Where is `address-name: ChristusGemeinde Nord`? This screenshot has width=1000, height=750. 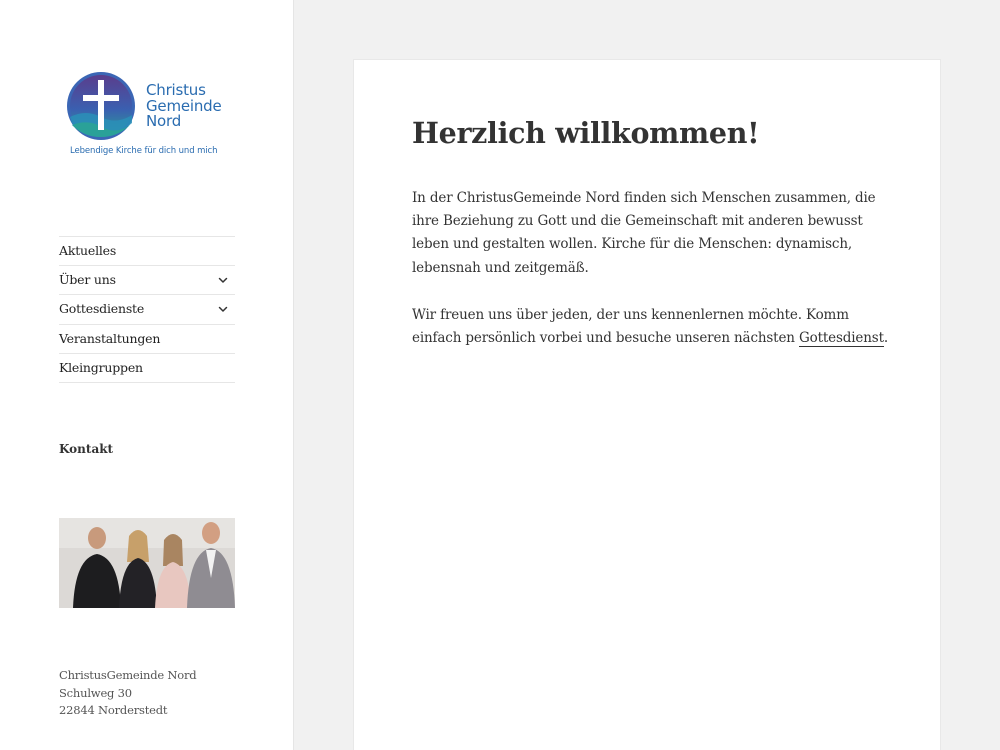 address-name: ChristusGemeinde Nord is located at coordinates (128, 675).